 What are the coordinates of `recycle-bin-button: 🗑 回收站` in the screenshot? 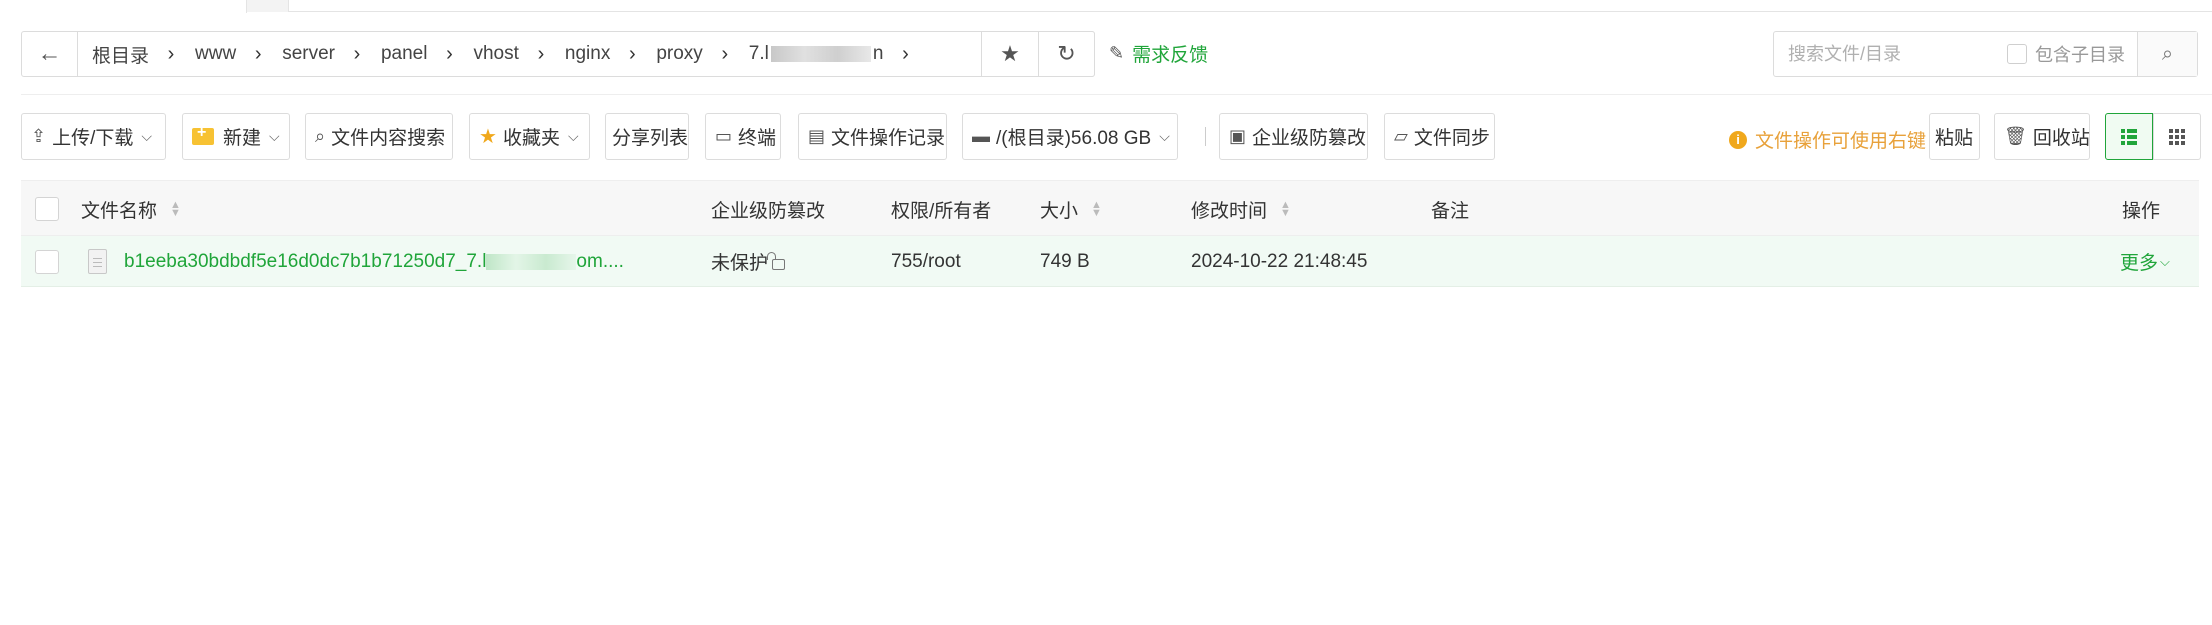 It's located at (2042, 136).